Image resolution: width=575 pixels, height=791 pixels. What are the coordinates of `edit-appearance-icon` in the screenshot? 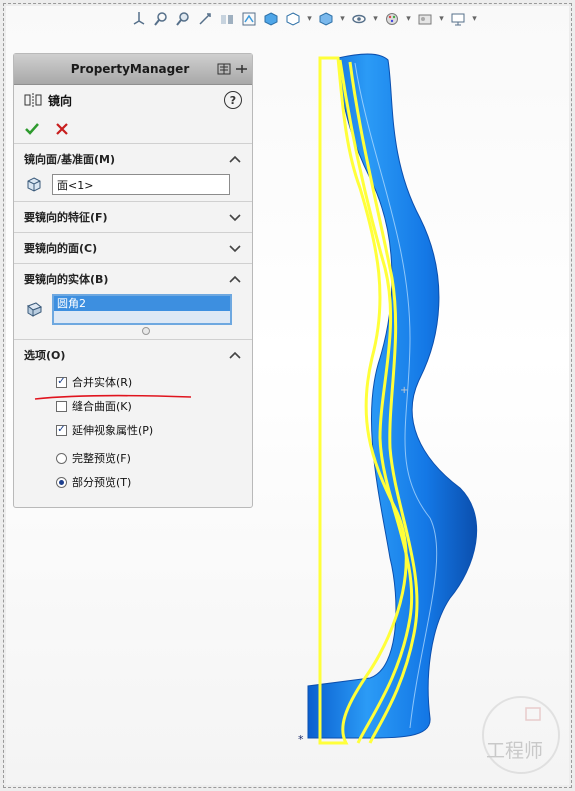 It's located at (392, 19).